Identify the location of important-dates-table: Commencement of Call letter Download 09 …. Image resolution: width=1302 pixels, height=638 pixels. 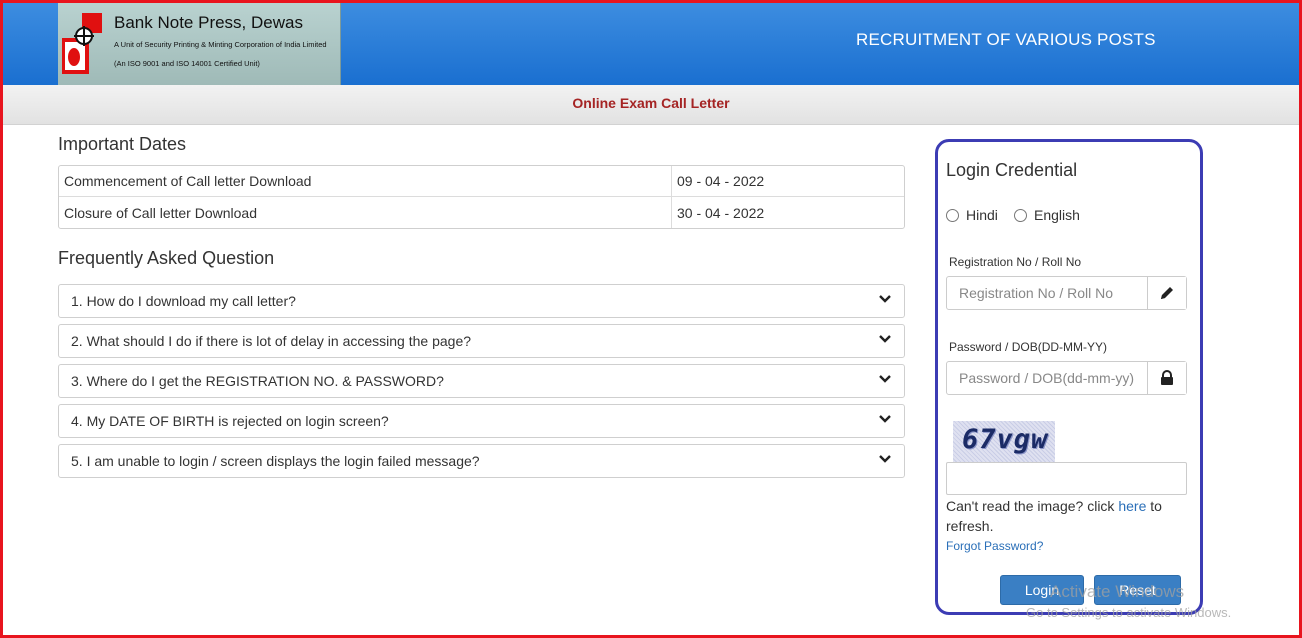
(481, 197).